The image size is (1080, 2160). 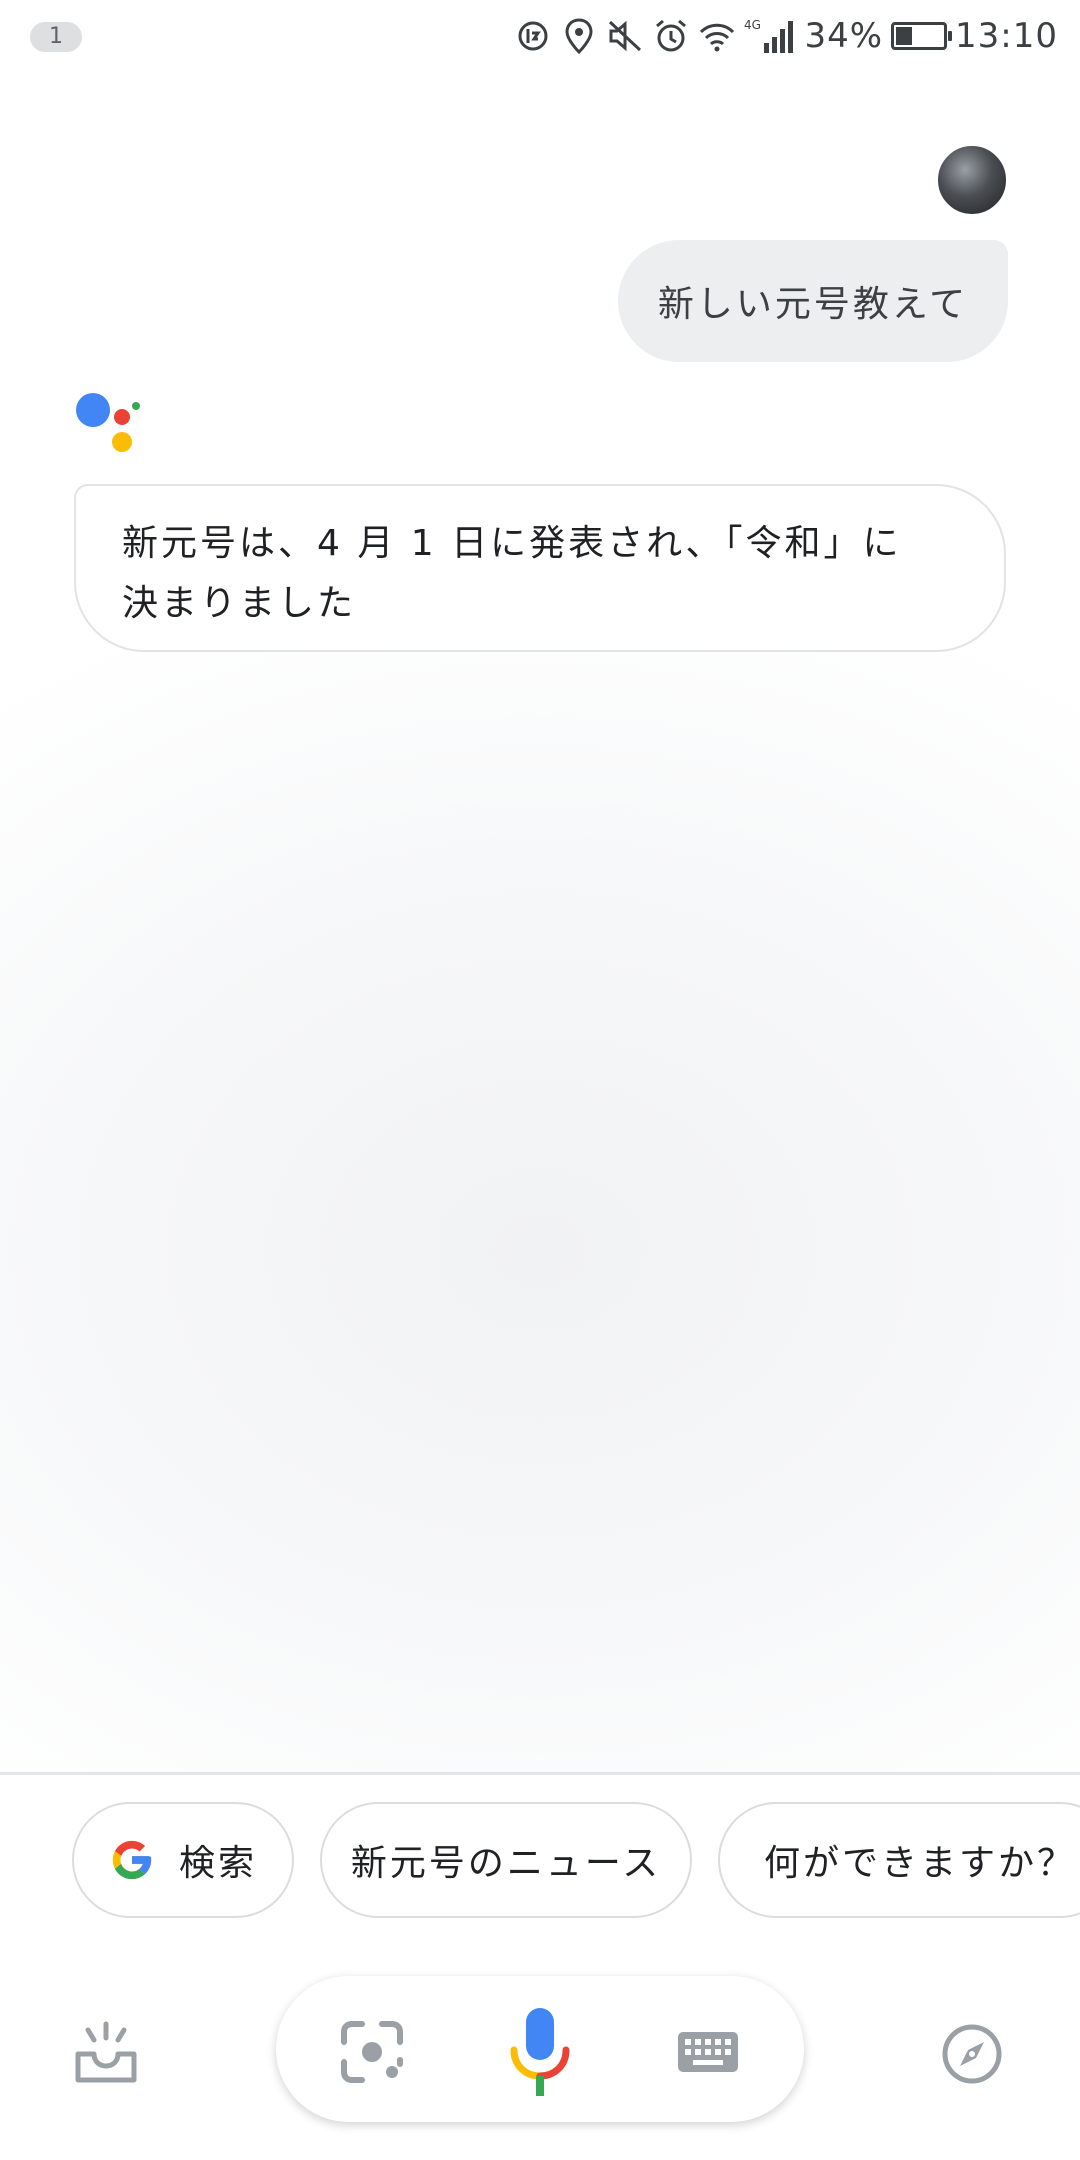 What do you see at coordinates (717, 36) in the screenshot?
I see `wifi-icon` at bounding box center [717, 36].